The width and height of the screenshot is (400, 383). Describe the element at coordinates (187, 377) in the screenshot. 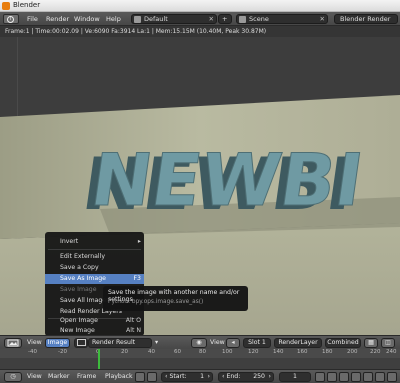

I see `start-frame-field: ‹ Start: 1 ›` at that location.